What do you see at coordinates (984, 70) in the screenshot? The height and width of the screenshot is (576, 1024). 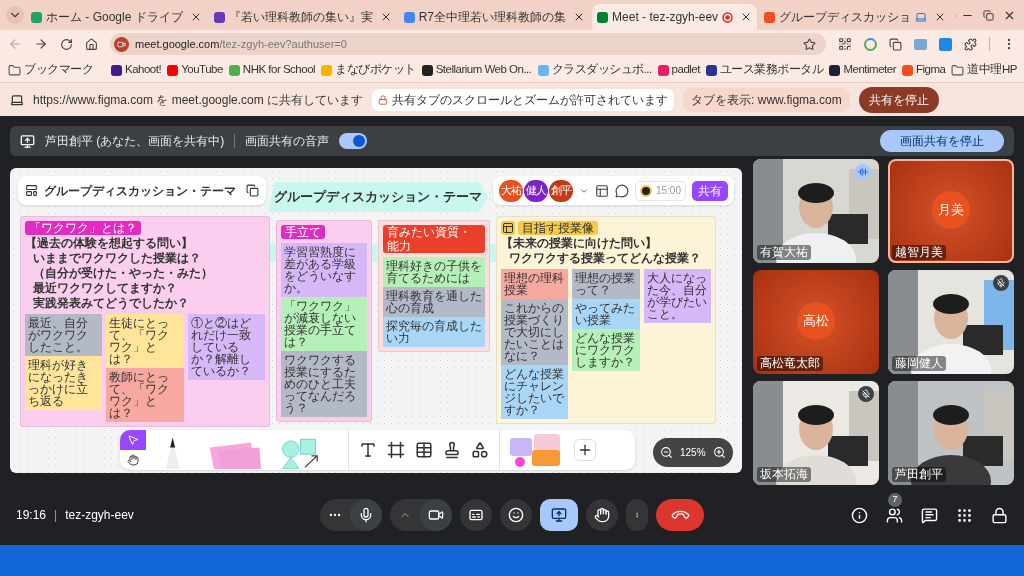 I see `bookmark-link: 道中理HP` at bounding box center [984, 70].